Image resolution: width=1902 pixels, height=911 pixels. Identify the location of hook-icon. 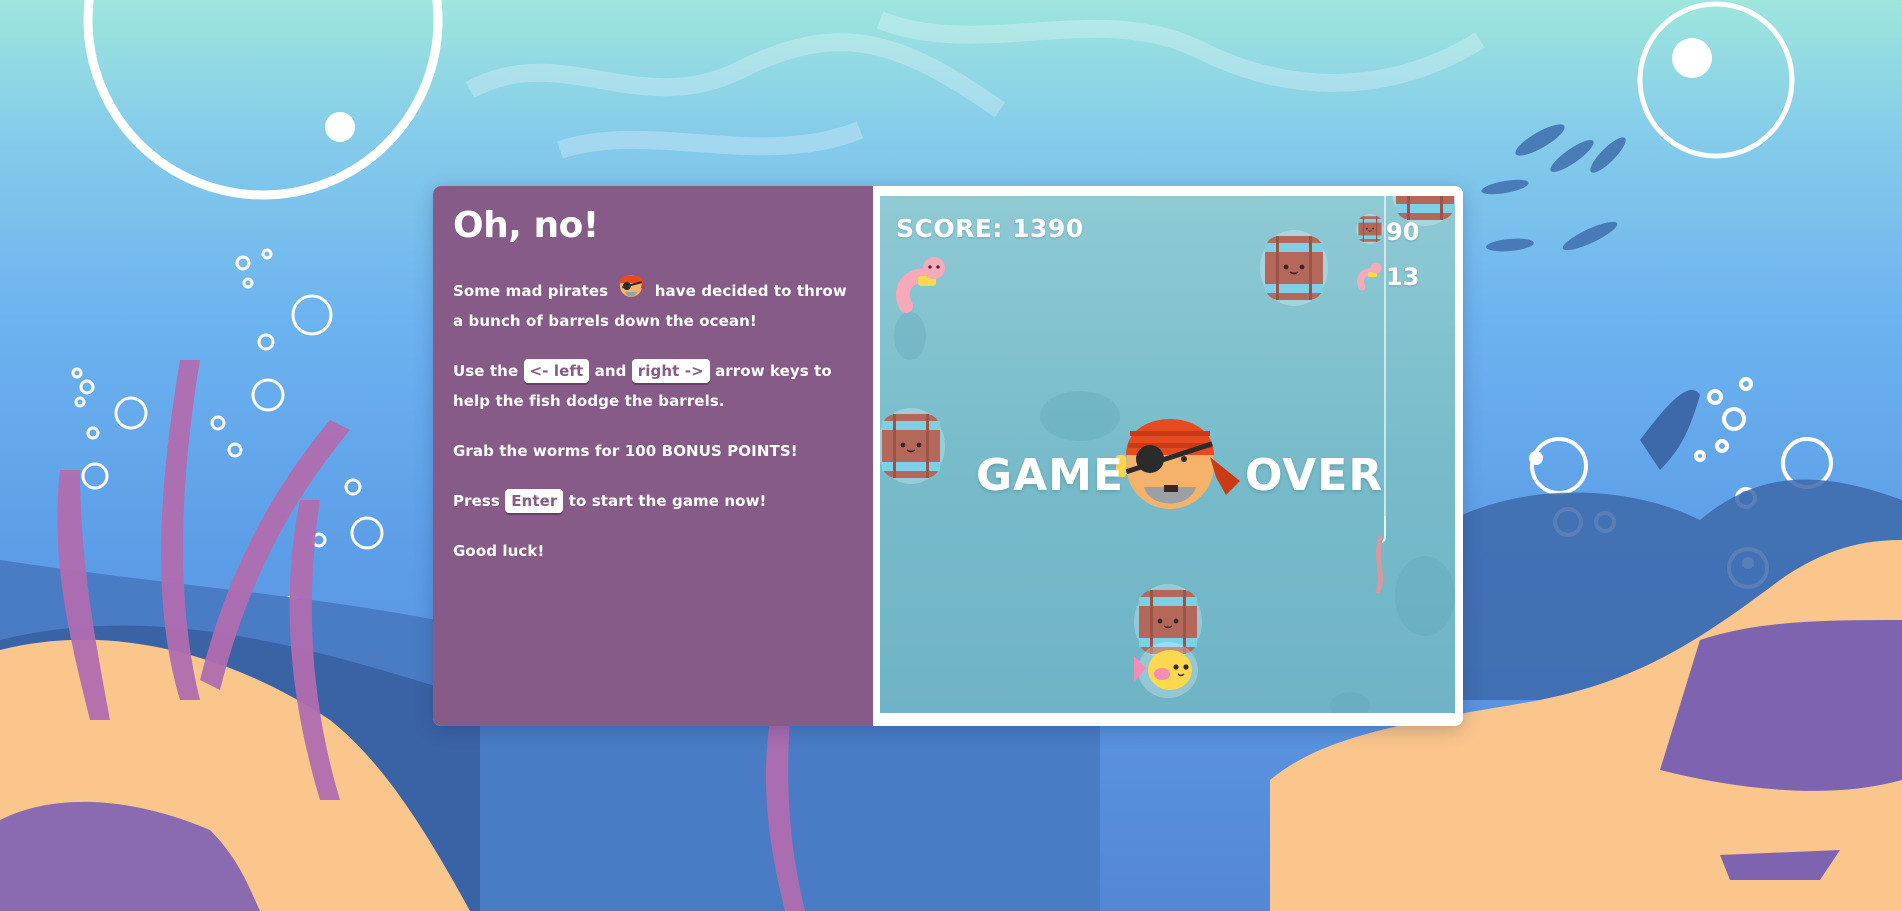
(1380, 395).